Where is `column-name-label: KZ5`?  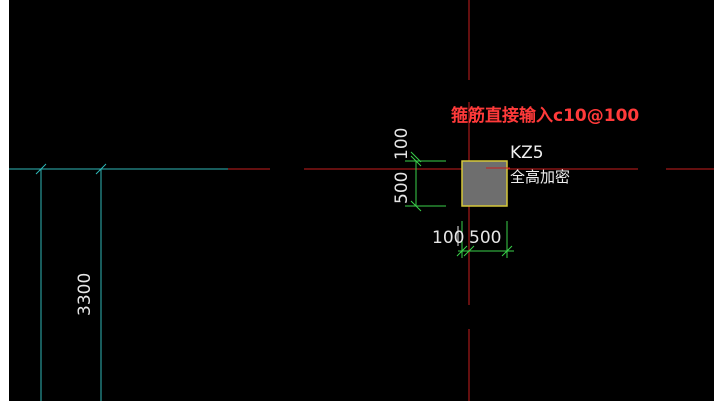 column-name-label: KZ5 is located at coordinates (527, 153).